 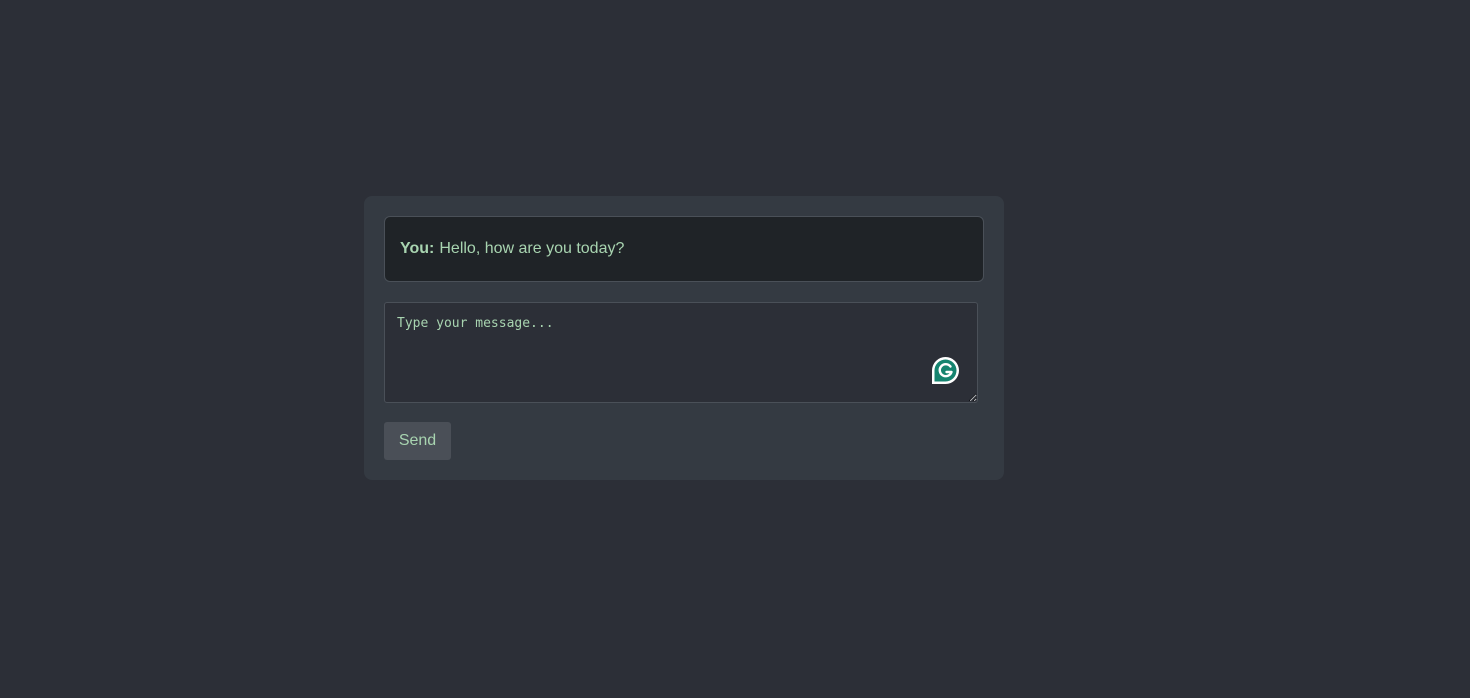 I want to click on message-text: Hello, how are you today?, so click(x=532, y=248).